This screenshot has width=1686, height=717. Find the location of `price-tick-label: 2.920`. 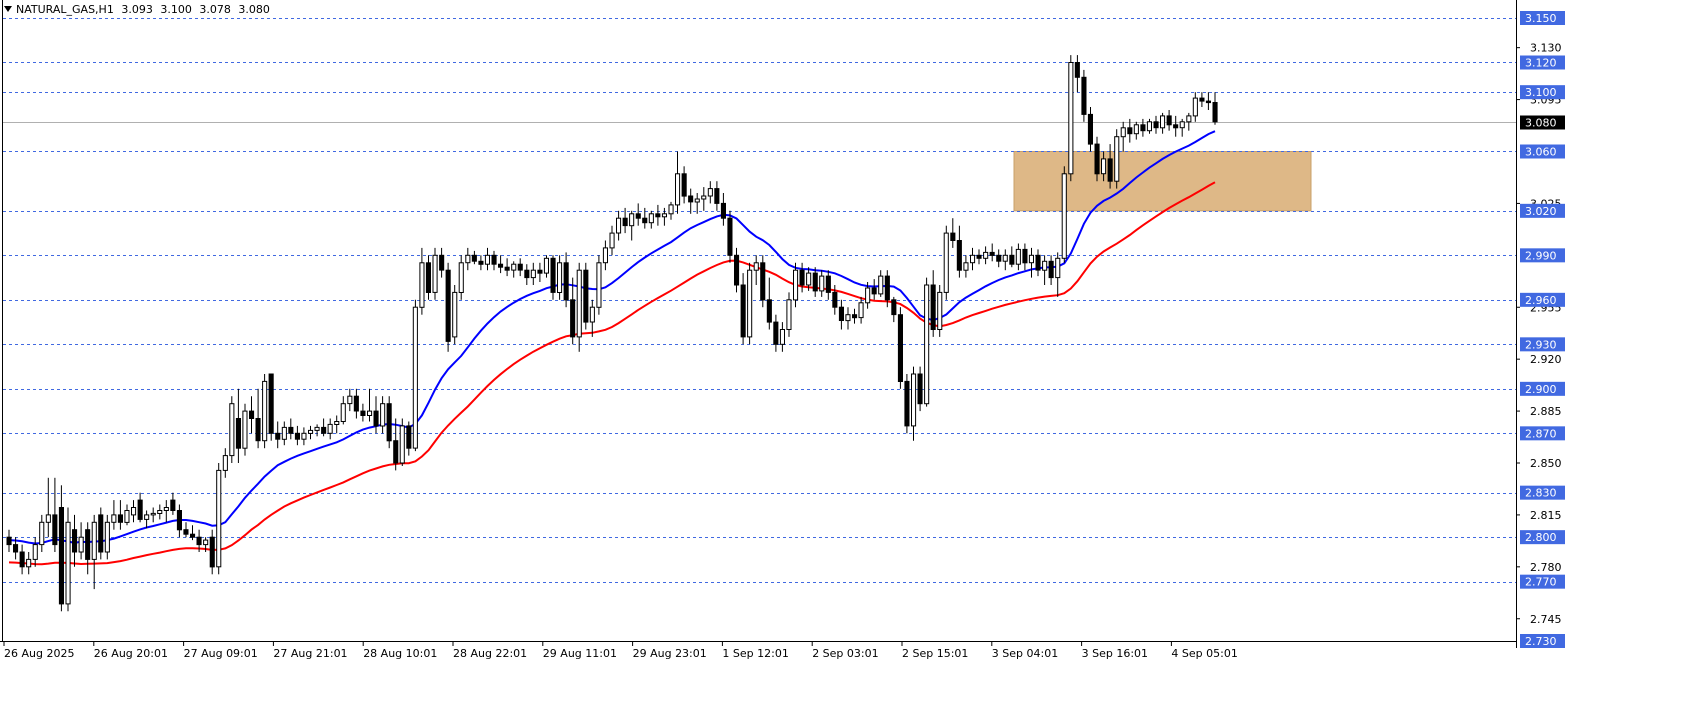

price-tick-label: 2.920 is located at coordinates (1546, 359).